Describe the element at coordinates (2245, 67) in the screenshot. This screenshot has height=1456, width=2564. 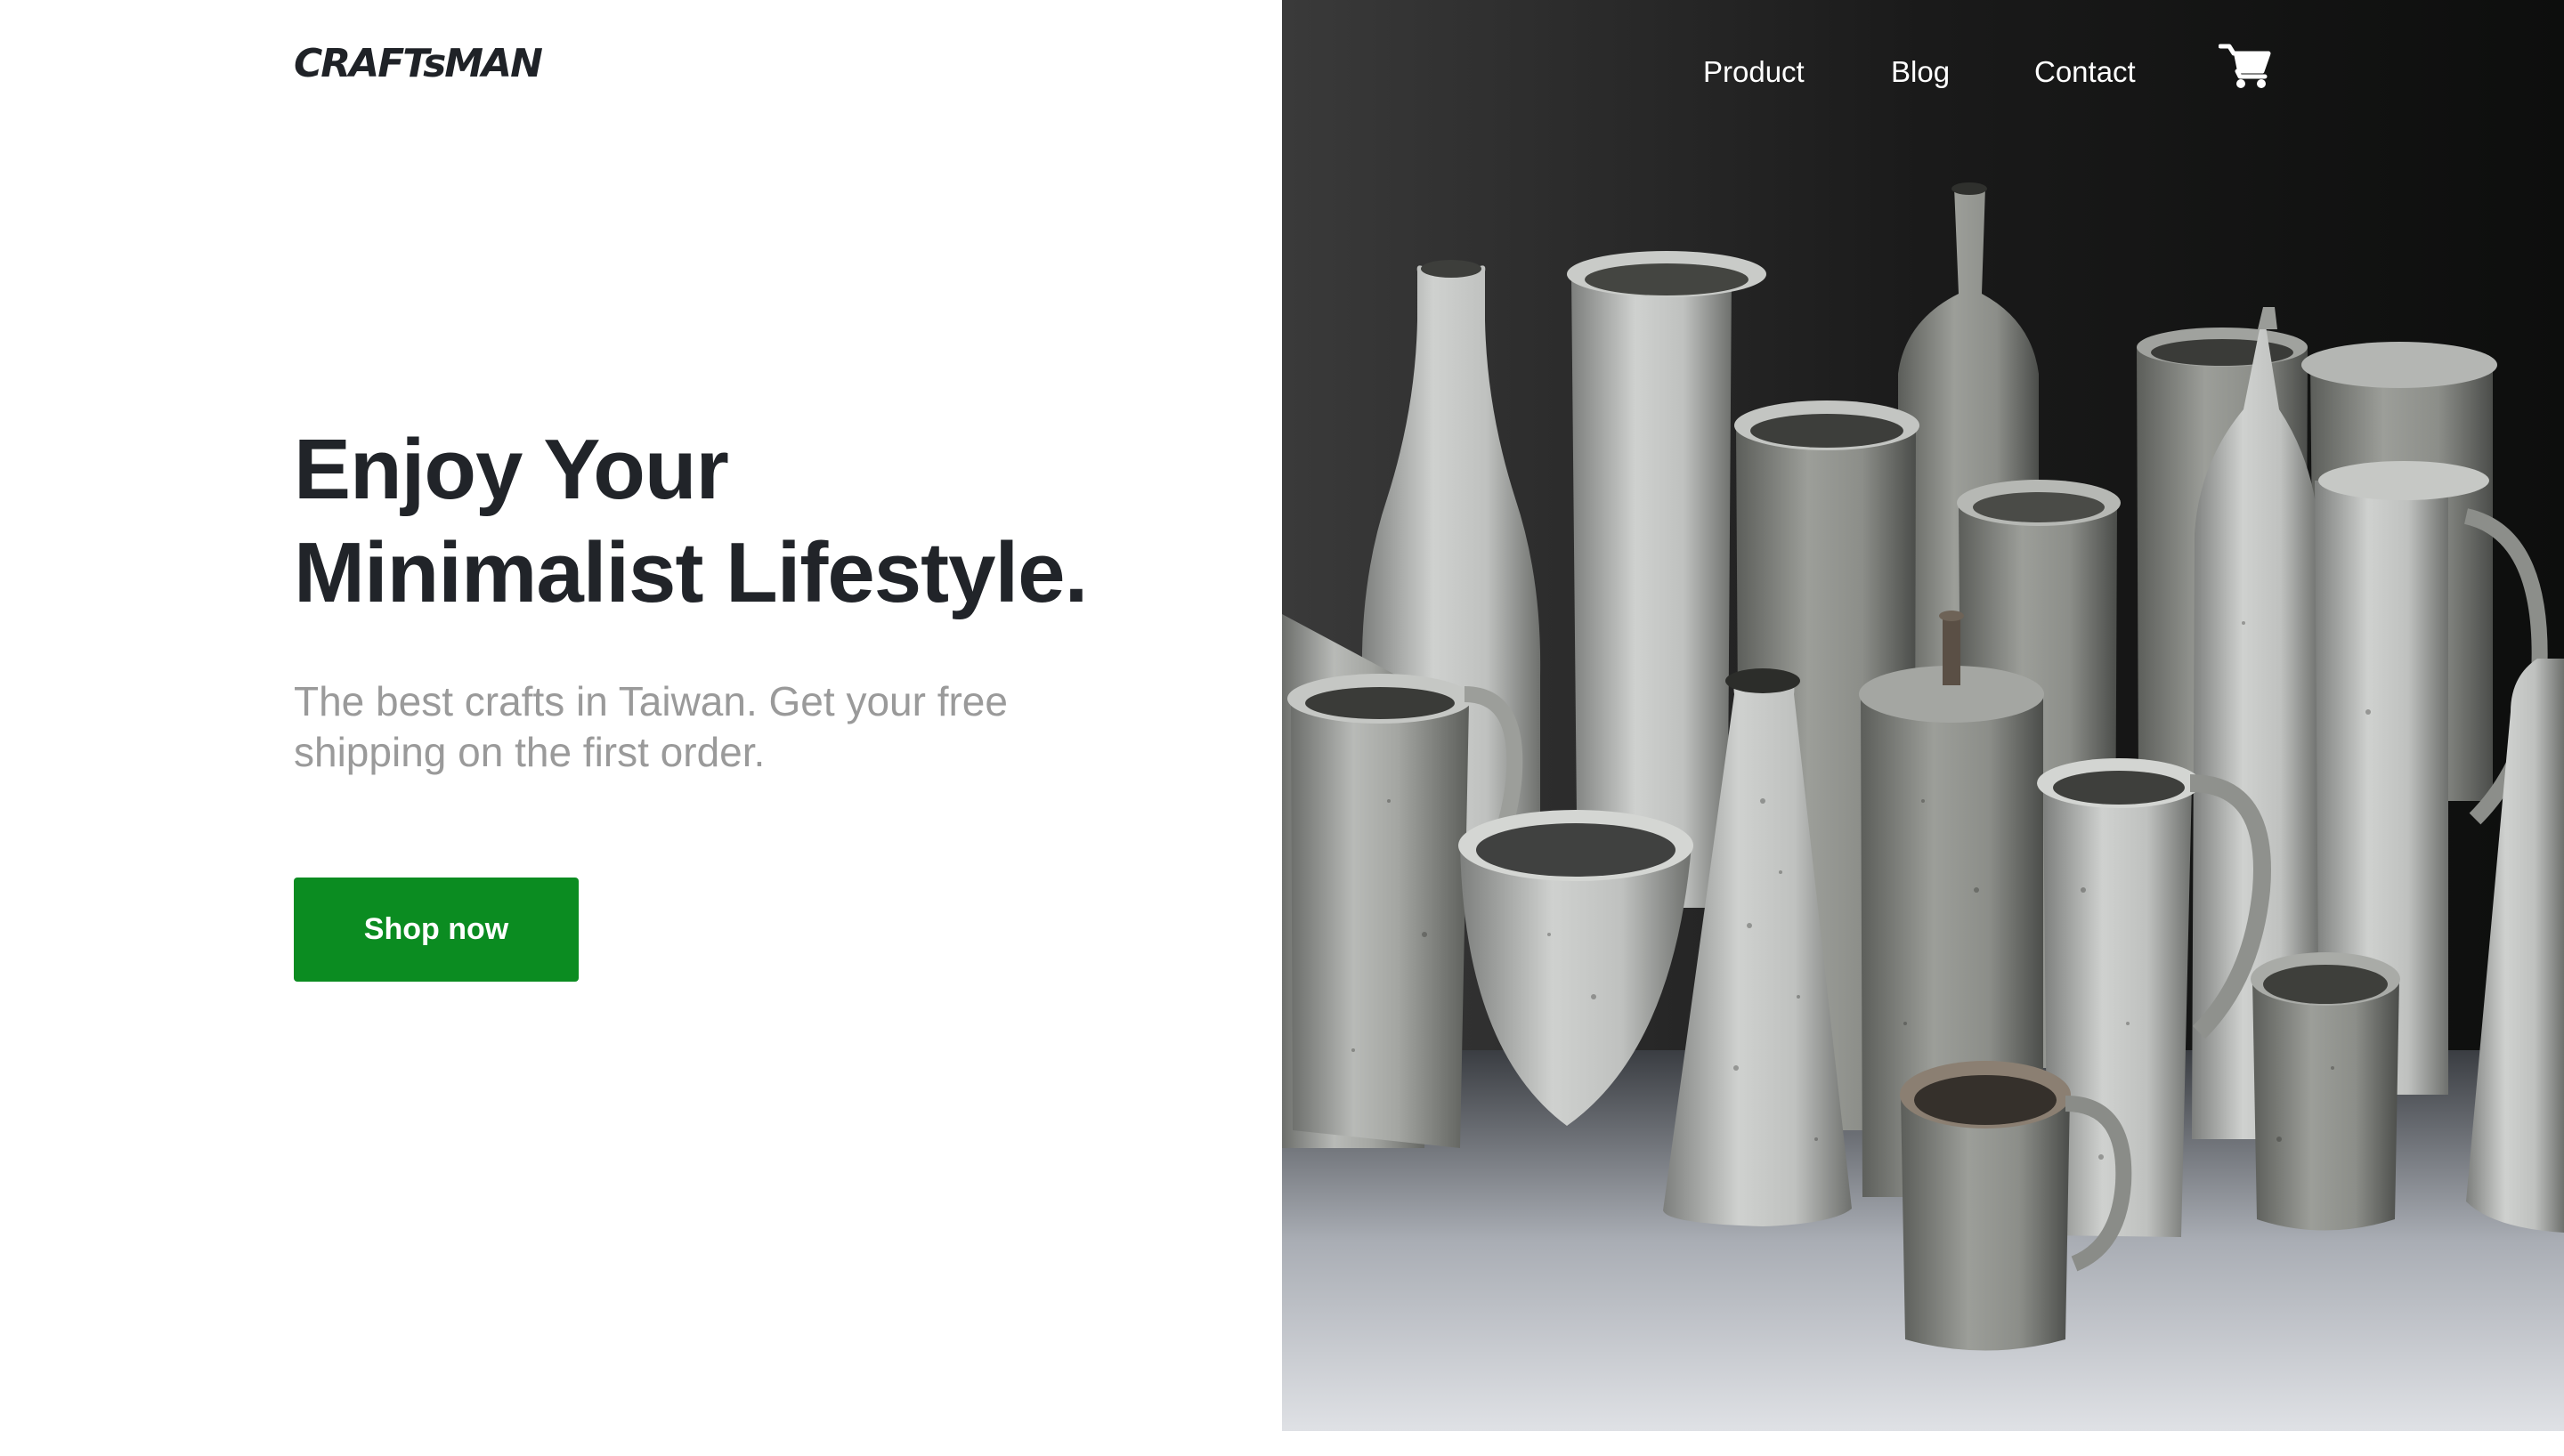
I see `shopping-cart-icon` at that location.